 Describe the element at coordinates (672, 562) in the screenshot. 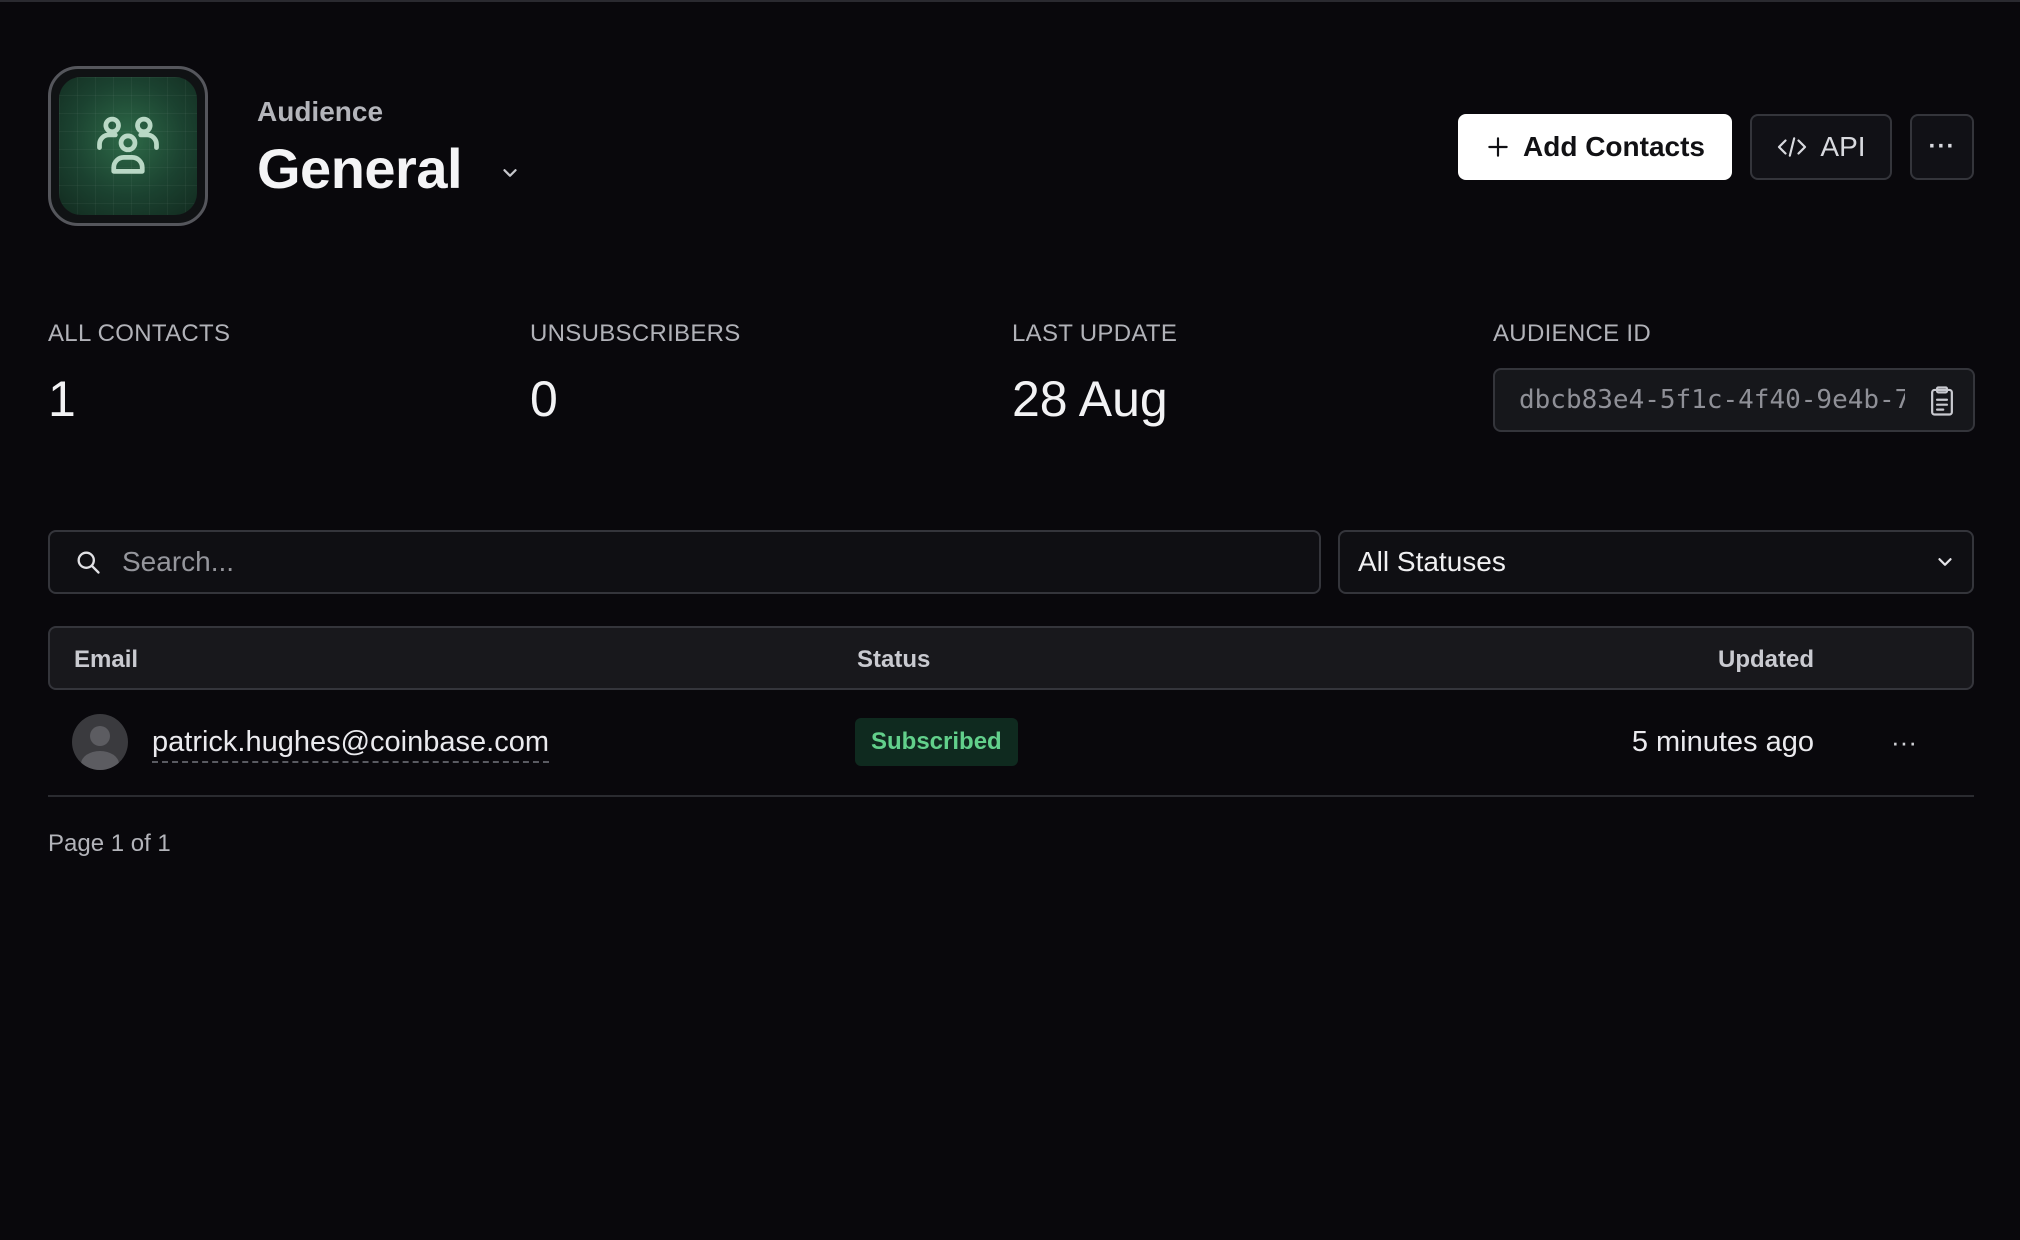

I see `search-input` at that location.